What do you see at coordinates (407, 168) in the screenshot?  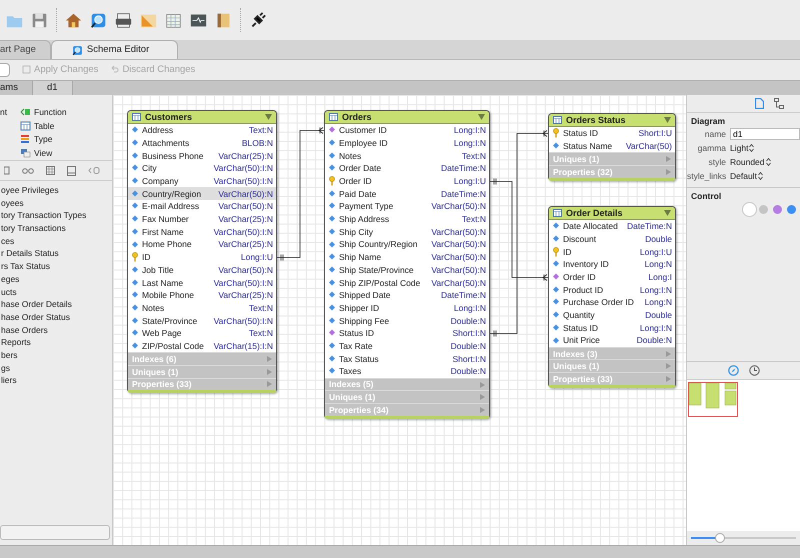 I see `column-row: Order Date DateTime:N` at bounding box center [407, 168].